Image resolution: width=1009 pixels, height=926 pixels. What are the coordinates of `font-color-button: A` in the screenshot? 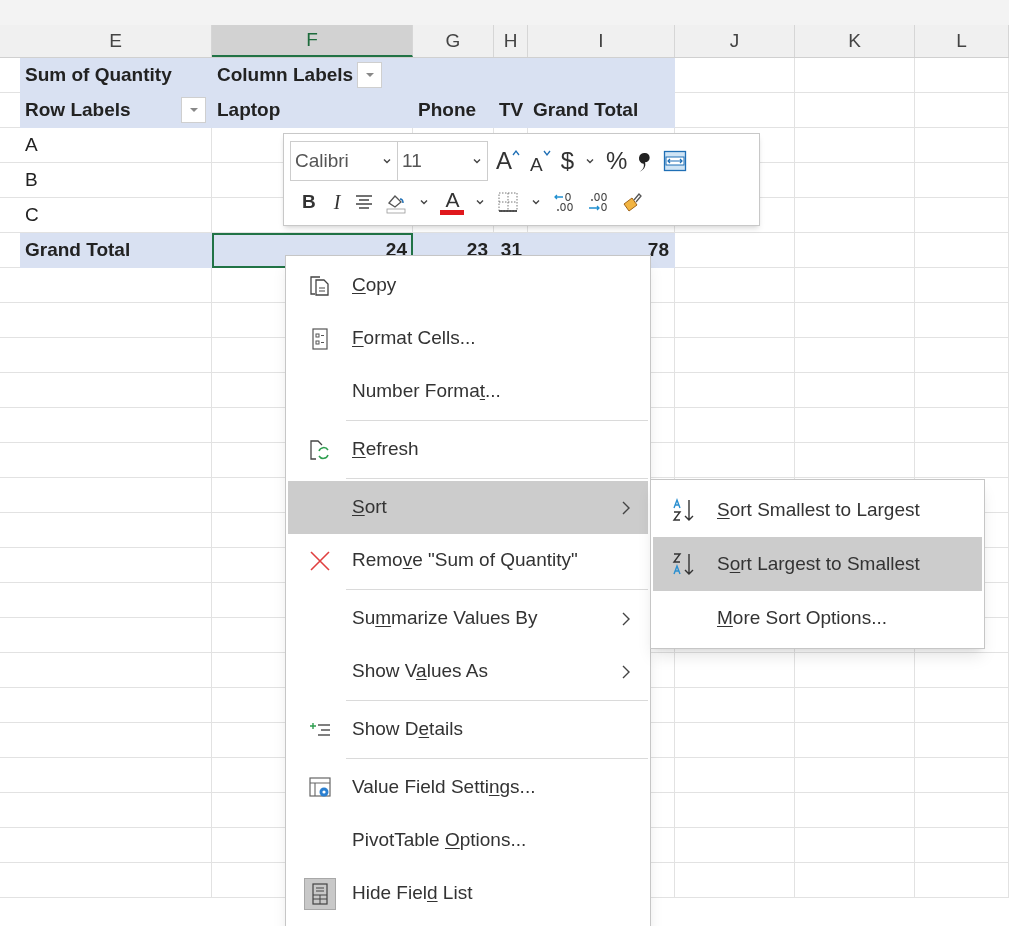 It's located at (452, 202).